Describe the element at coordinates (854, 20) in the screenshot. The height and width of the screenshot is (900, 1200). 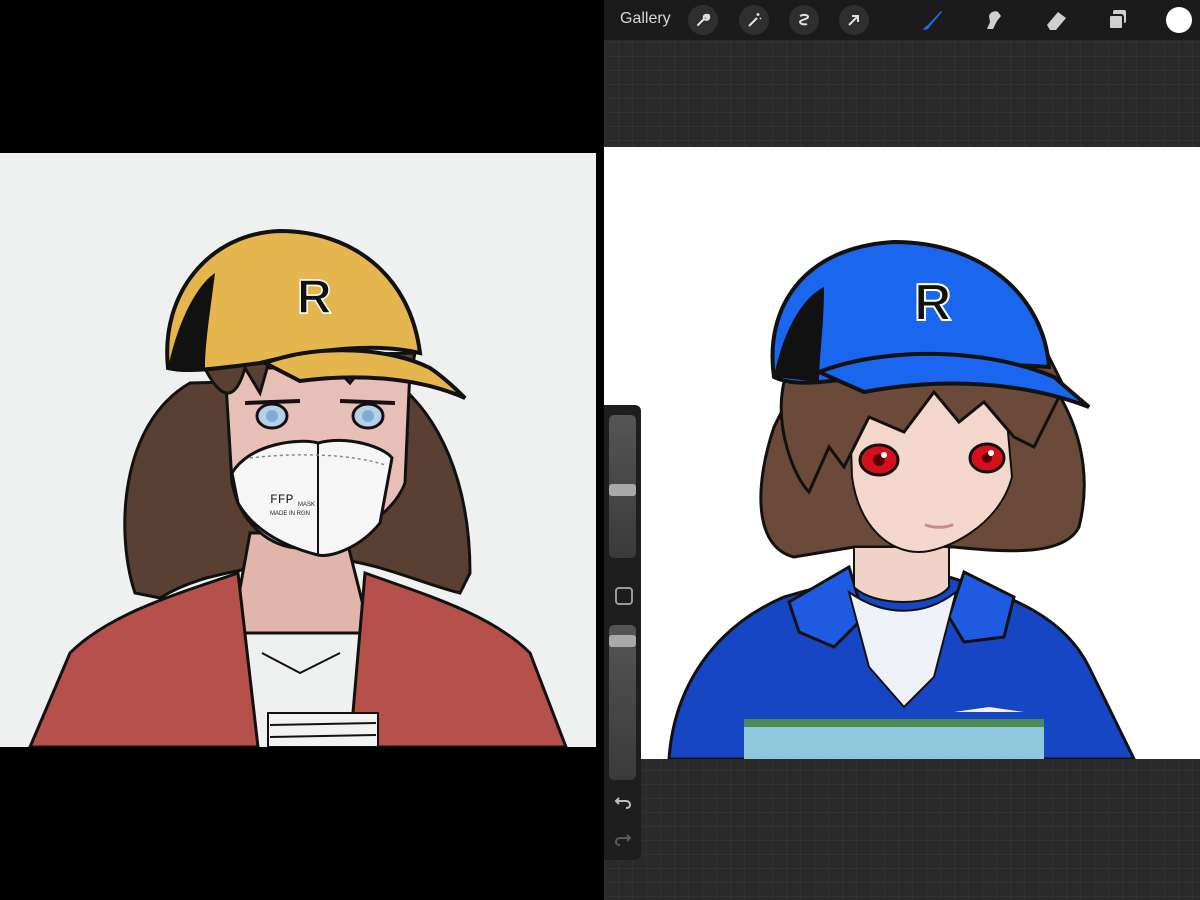
I see `transform-arrow-icon` at that location.